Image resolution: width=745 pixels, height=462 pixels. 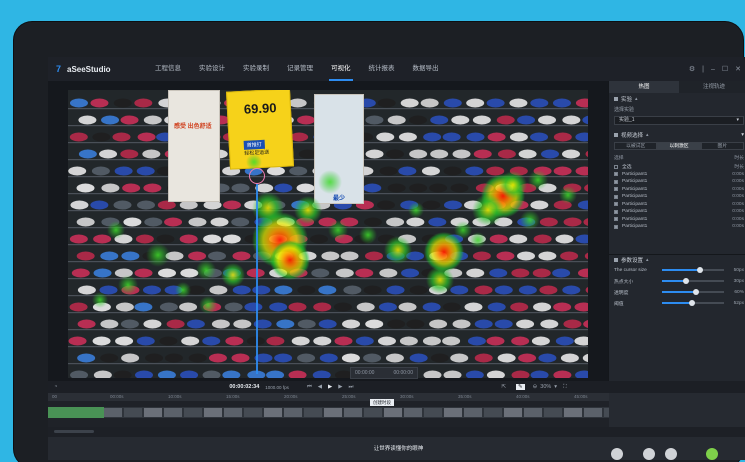 What do you see at coordinates (382, 69) in the screenshot?
I see `nav-tab: 统计报表` at bounding box center [382, 69].